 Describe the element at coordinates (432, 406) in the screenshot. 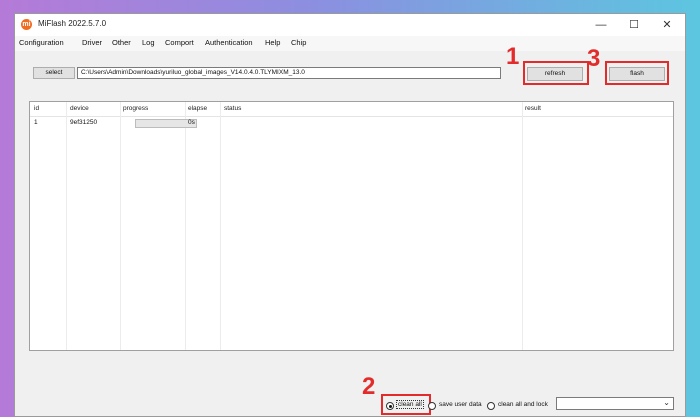

I see `save-user-data-radio` at that location.